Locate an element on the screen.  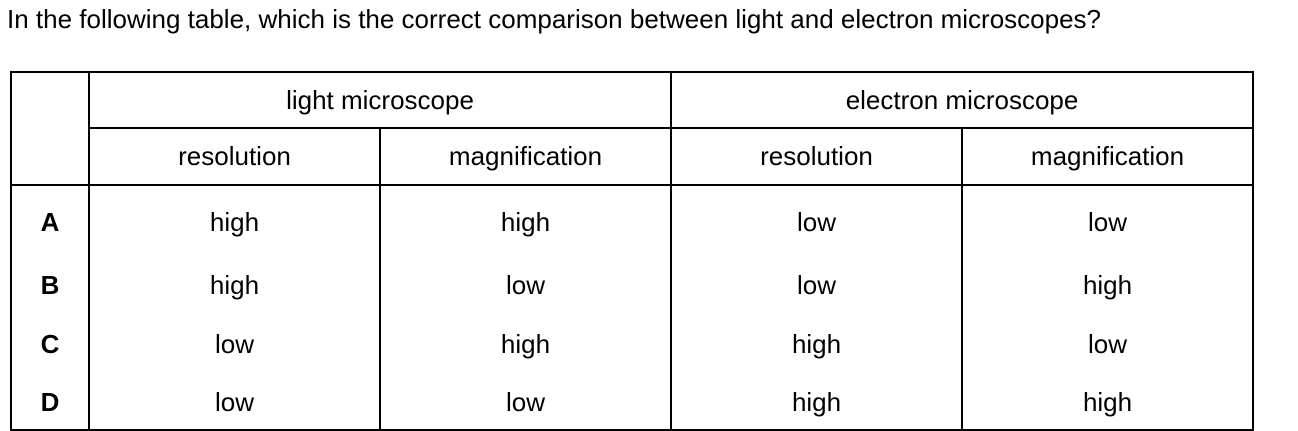
light-microscope-header: light microscope is located at coordinates (379, 100).